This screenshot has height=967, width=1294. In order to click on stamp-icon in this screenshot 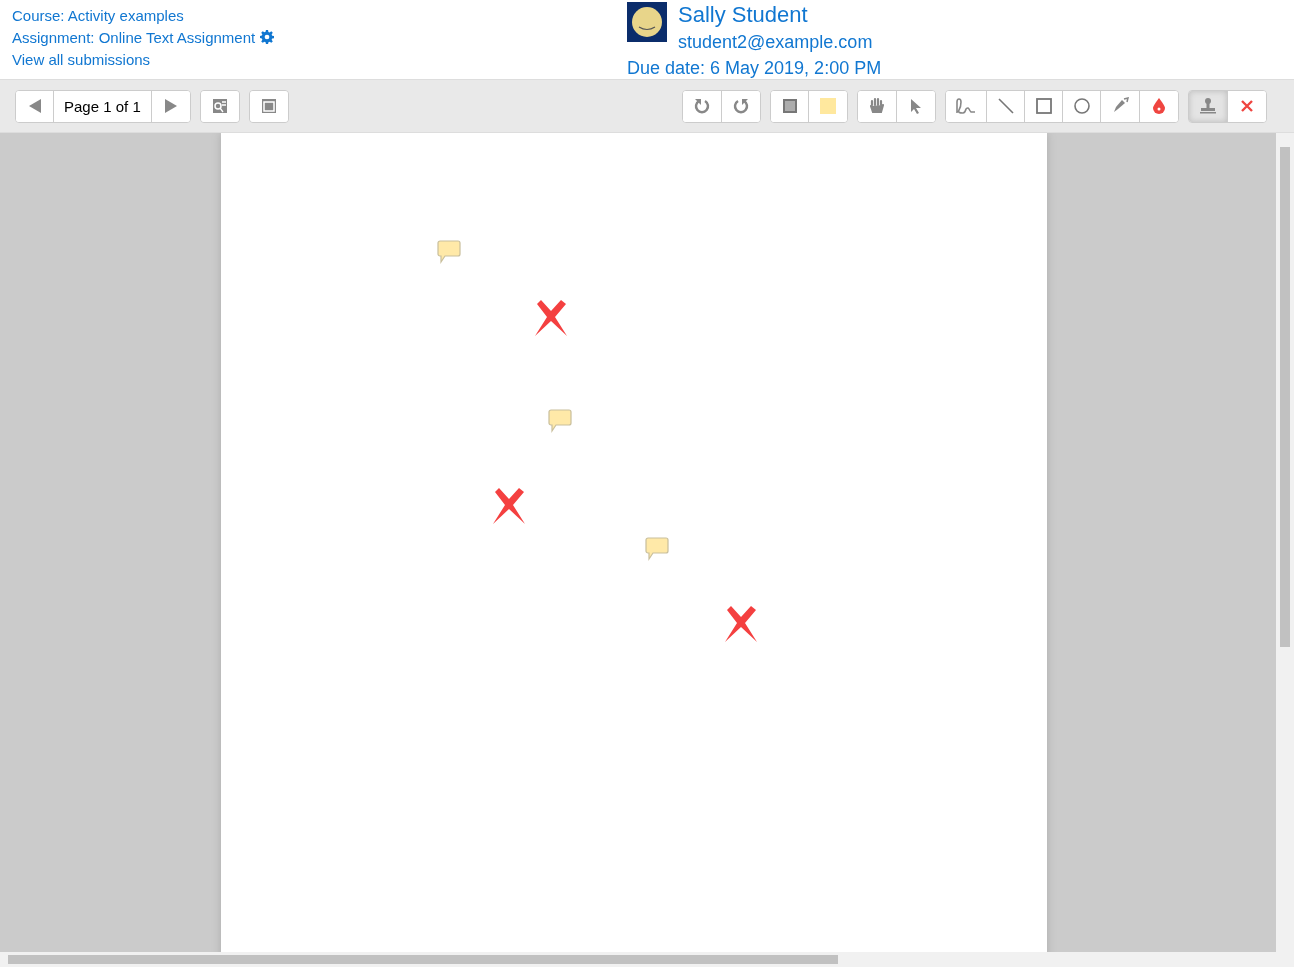, I will do `click(1208, 106)`.